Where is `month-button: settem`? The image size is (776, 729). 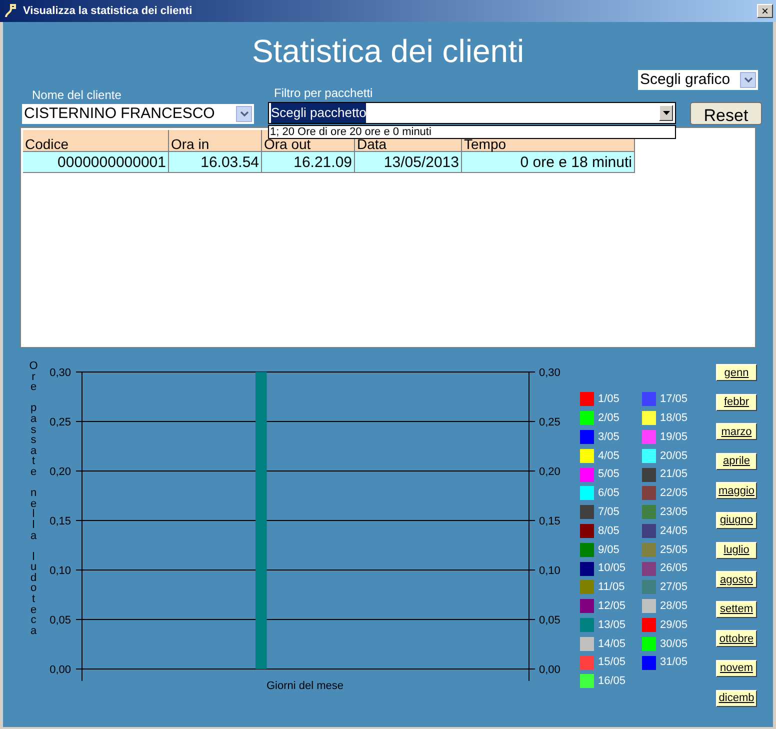 month-button: settem is located at coordinates (736, 609).